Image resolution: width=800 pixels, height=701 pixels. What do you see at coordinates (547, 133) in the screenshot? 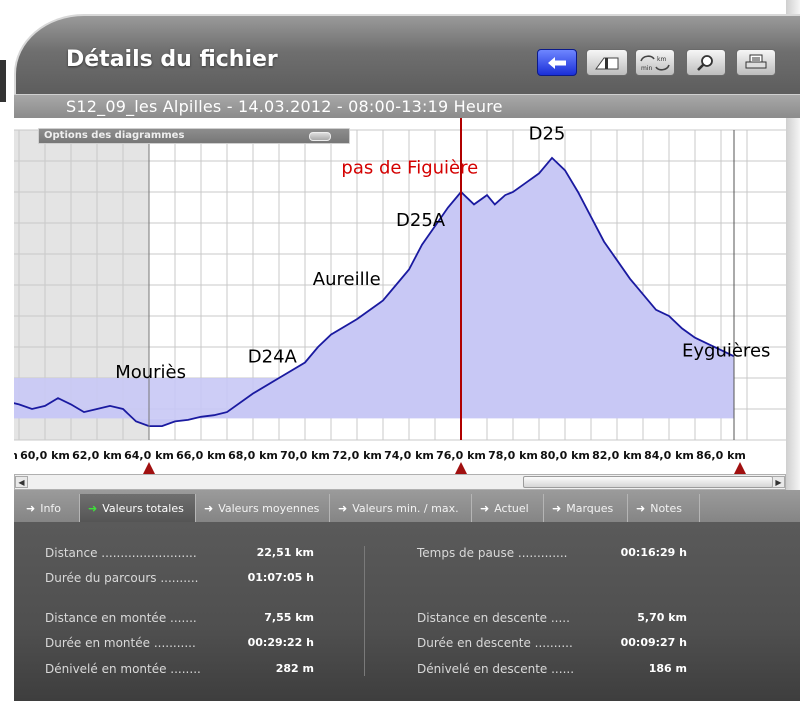
I see `chart-annotation: D25` at bounding box center [547, 133].